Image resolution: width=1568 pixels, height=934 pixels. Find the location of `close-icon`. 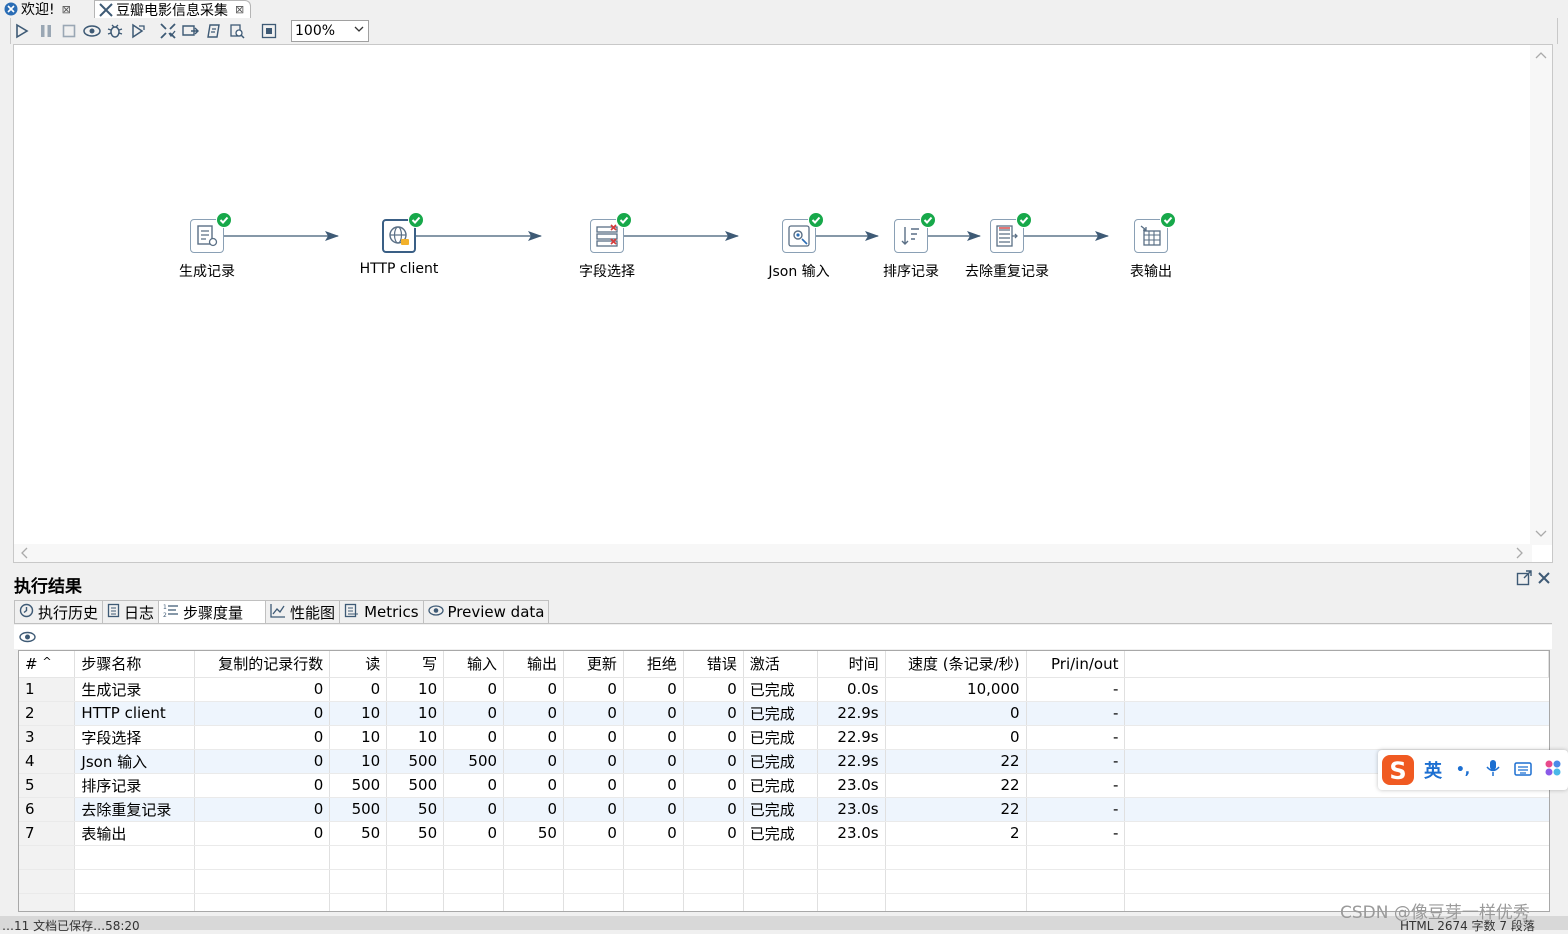

close-icon is located at coordinates (1544, 578).